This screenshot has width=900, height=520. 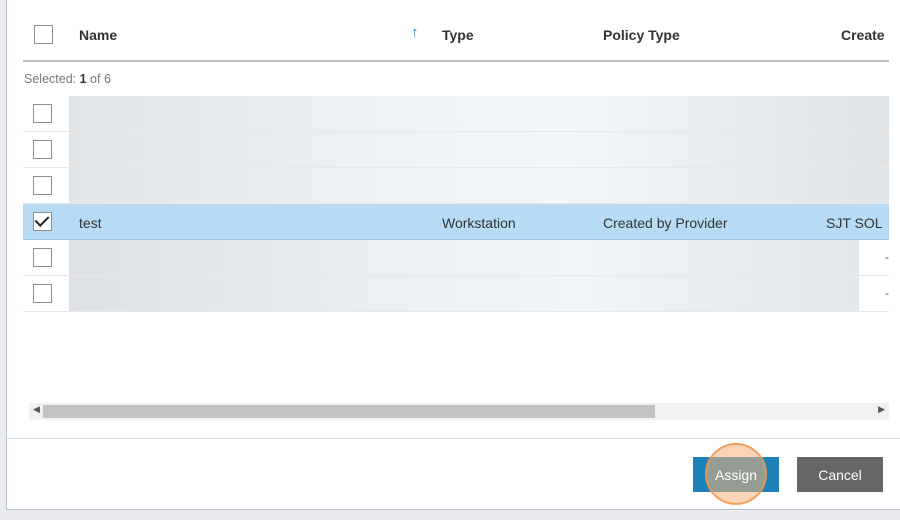 What do you see at coordinates (100, 79) in the screenshot?
I see `selected-suffix: of 6` at bounding box center [100, 79].